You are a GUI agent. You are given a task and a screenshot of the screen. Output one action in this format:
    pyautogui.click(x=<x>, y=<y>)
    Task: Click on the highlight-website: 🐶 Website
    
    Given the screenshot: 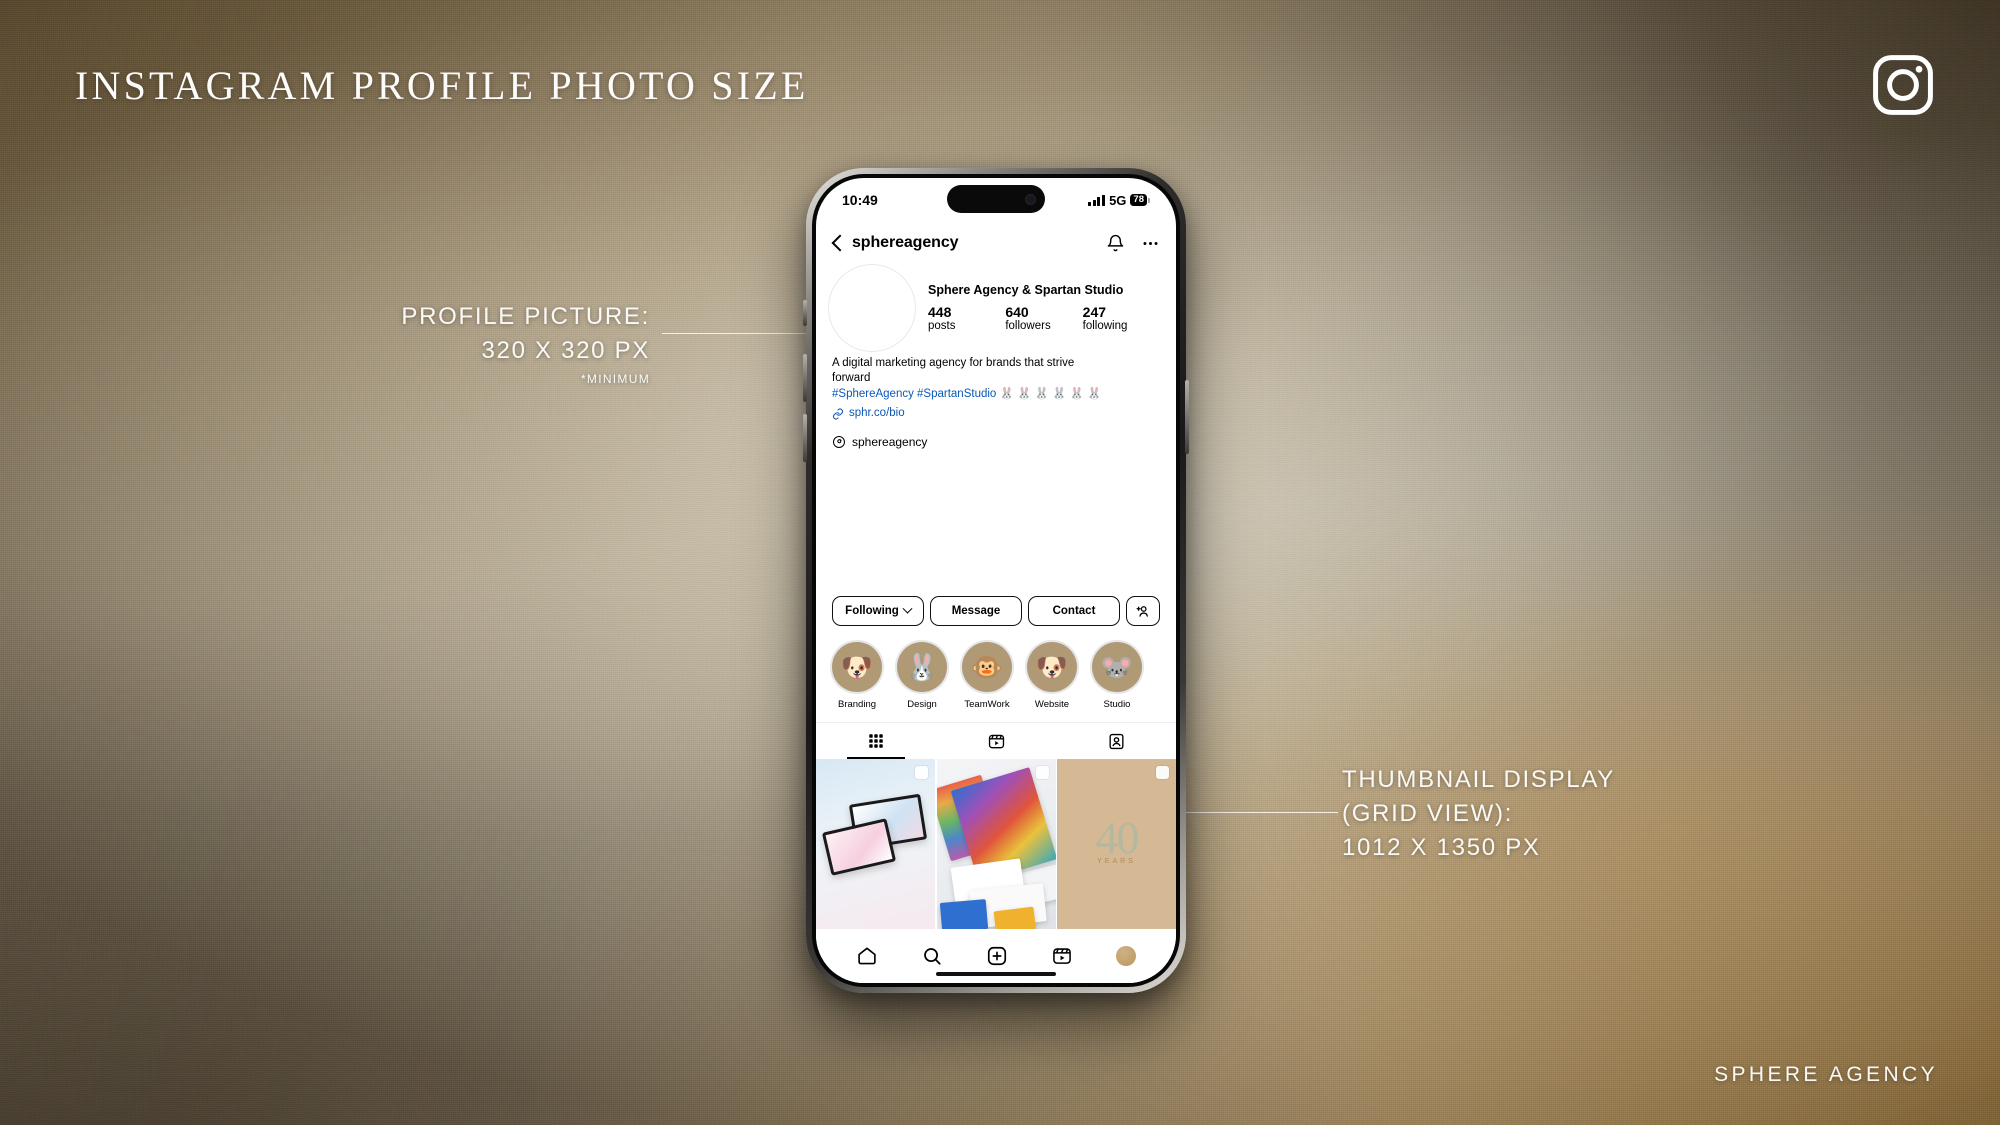 What is the action you would take?
    pyautogui.click(x=1052, y=675)
    